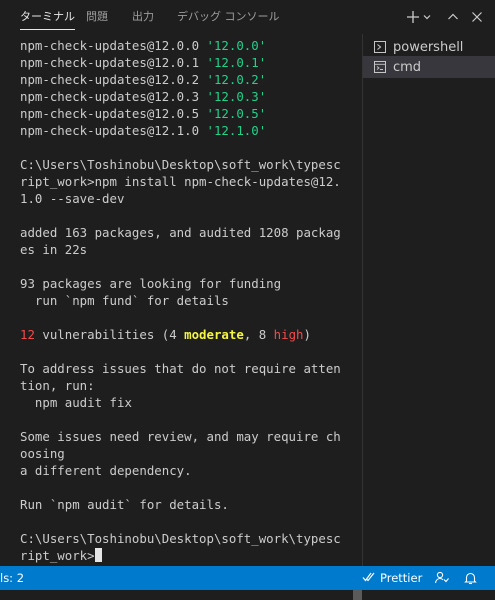 This screenshot has height=600, width=495. I want to click on terminal-text-segment: npm-check-updates@12.1.0, so click(113, 130).